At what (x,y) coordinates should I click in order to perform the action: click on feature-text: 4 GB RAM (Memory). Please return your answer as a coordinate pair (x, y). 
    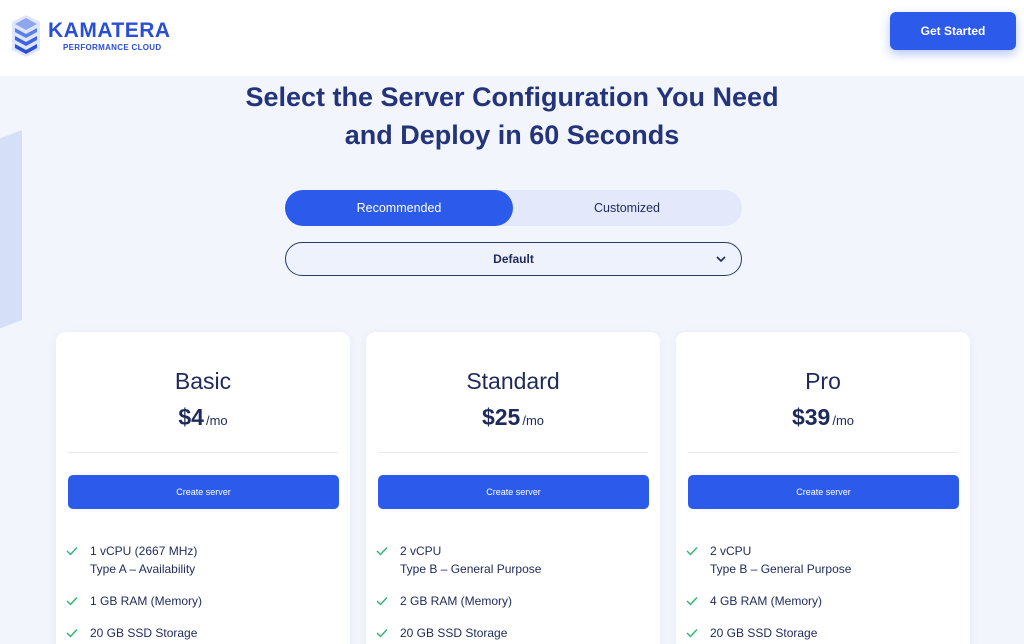
    Looking at the image, I should click on (766, 601).